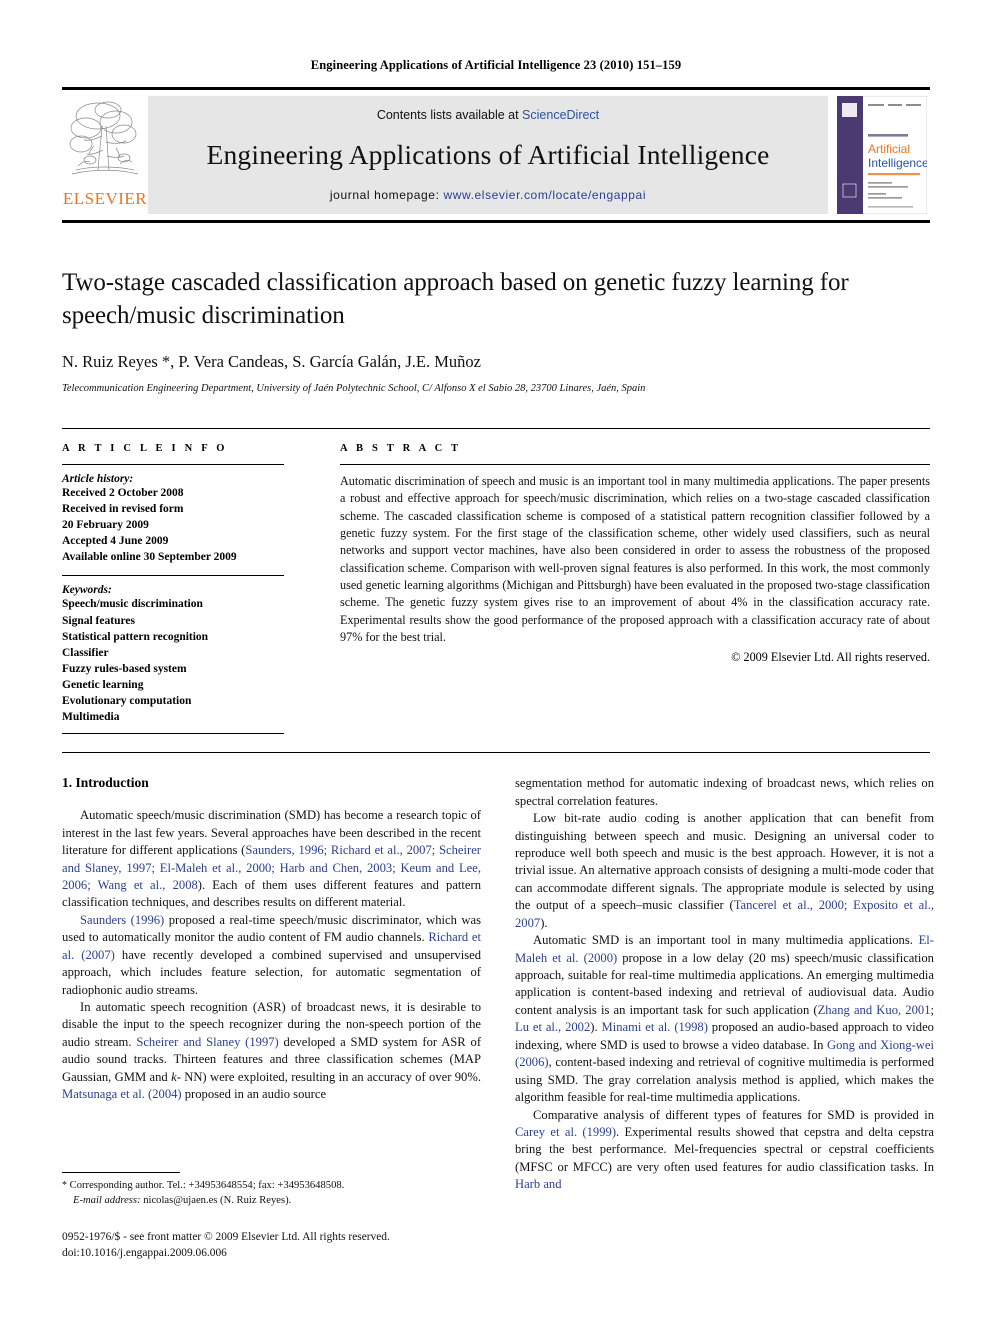 The image size is (992, 1323). What do you see at coordinates (173, 464) in the screenshot?
I see `info-divider-top` at bounding box center [173, 464].